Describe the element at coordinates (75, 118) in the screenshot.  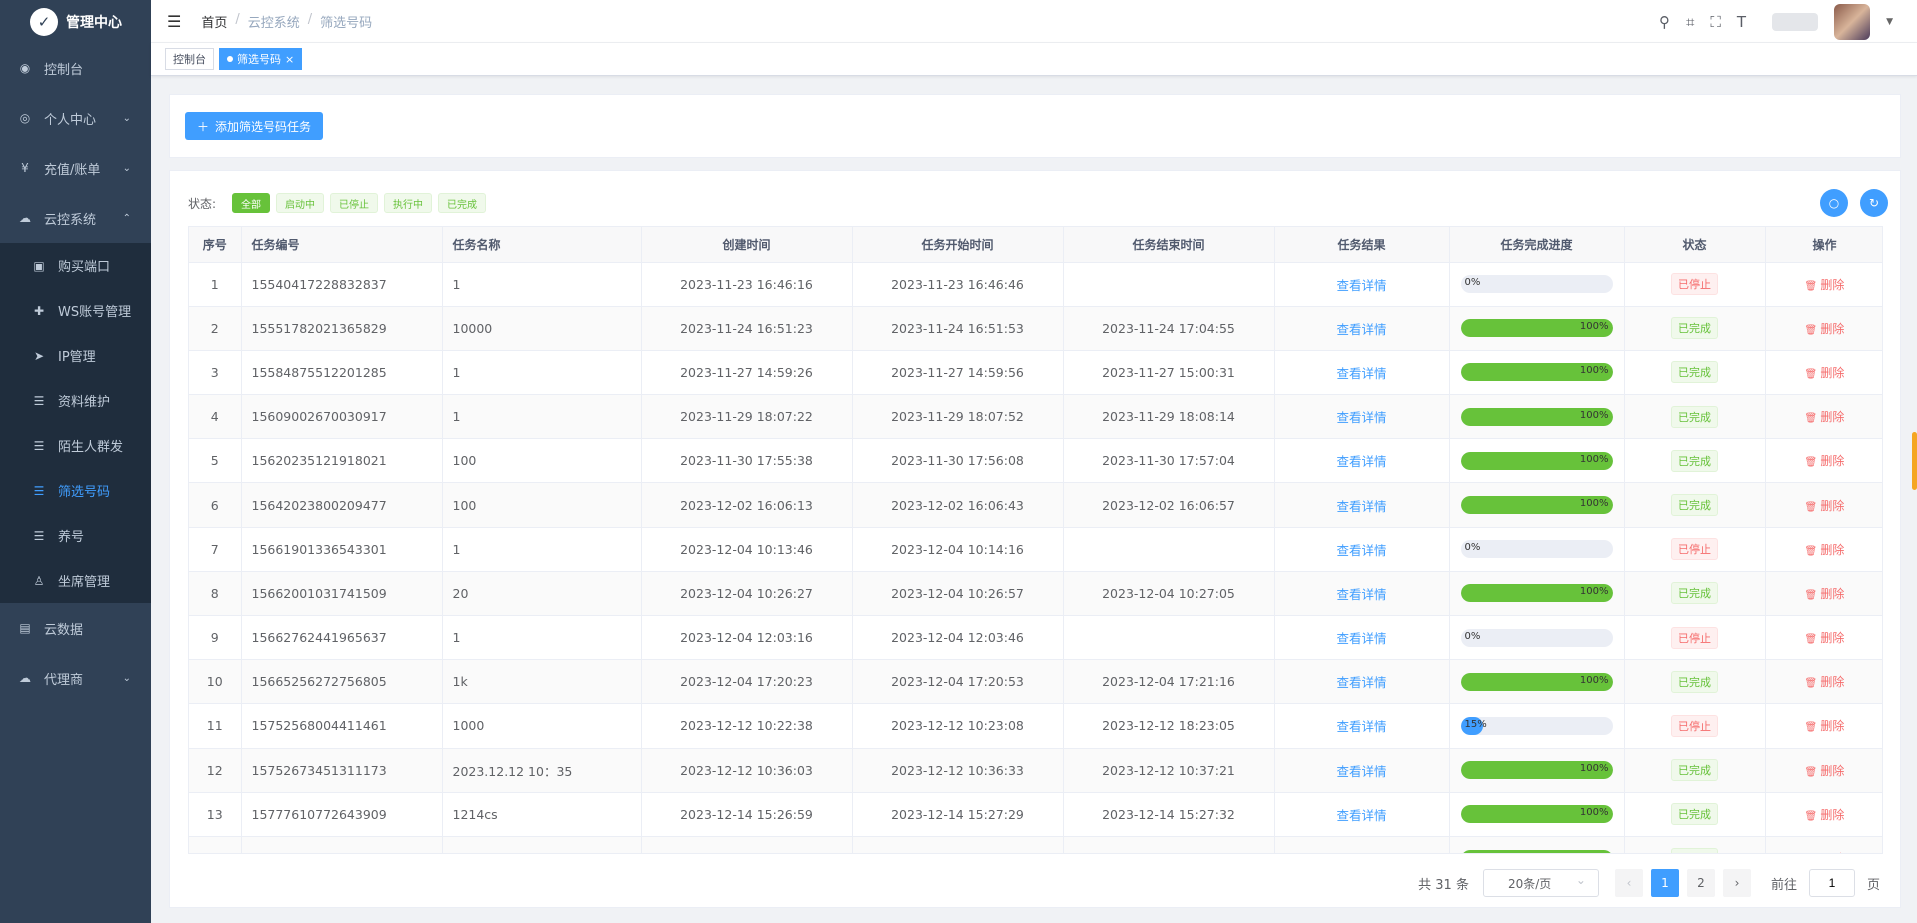
I see `sidebar-item-1: ◎ 个人中心 ⌄` at that location.